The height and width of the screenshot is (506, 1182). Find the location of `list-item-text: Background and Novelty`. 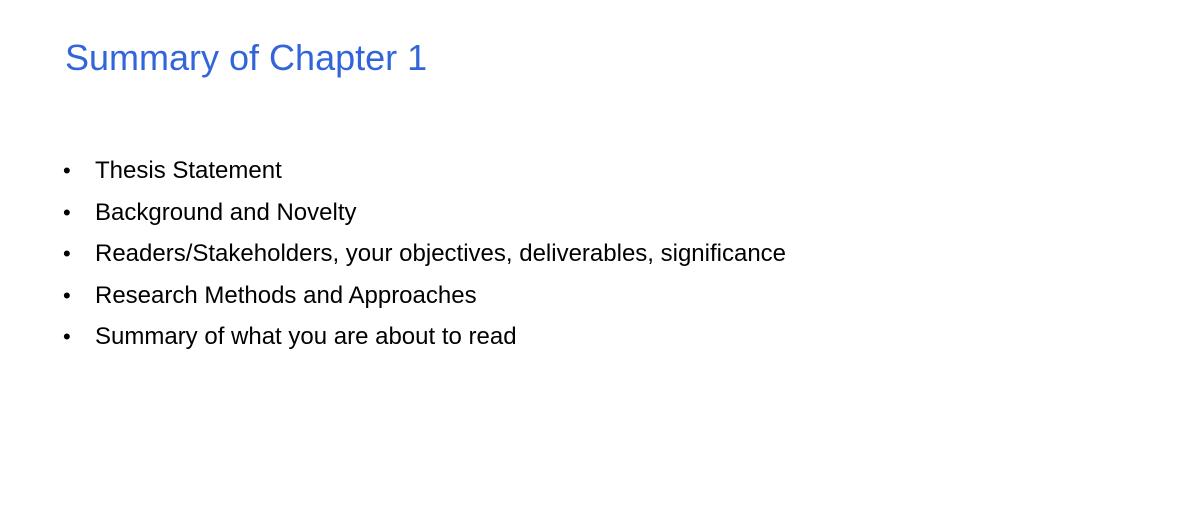

list-item-text: Background and Novelty is located at coordinates (226, 212).